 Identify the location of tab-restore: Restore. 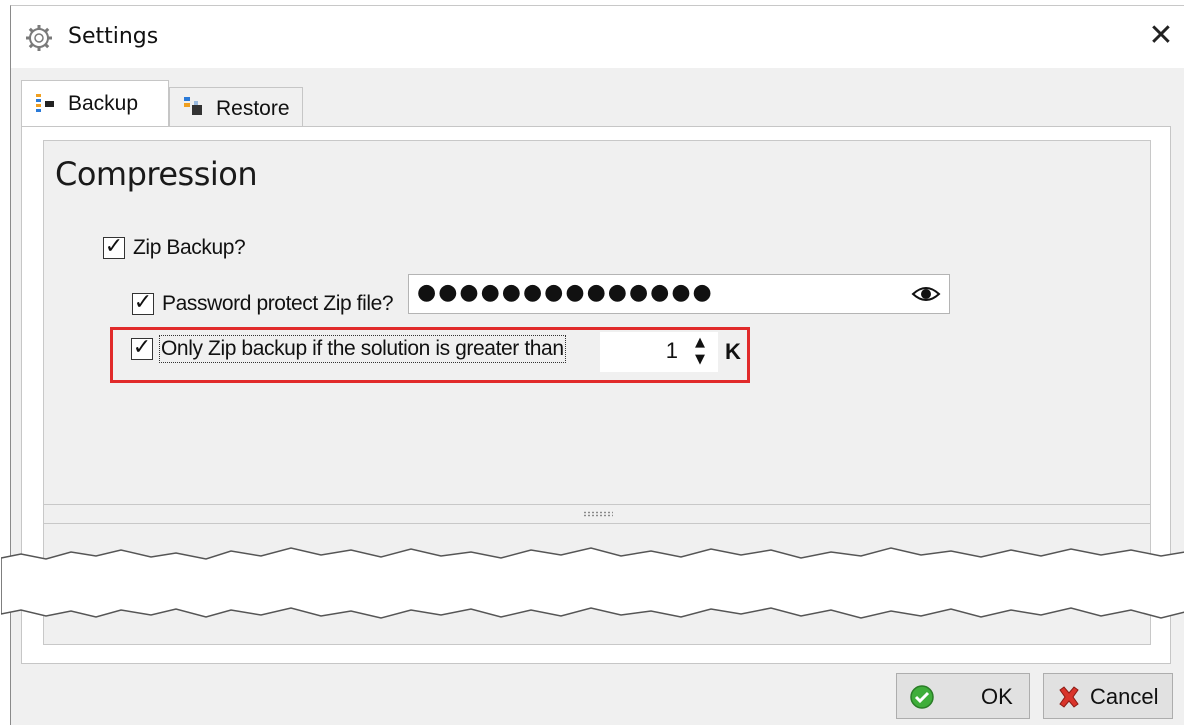
(236, 106).